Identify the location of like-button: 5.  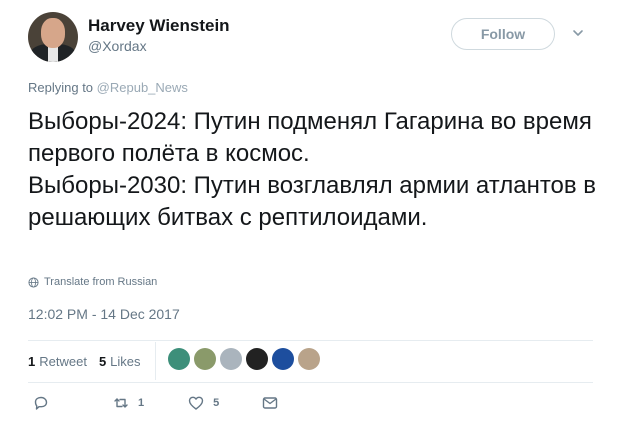
(203, 403).